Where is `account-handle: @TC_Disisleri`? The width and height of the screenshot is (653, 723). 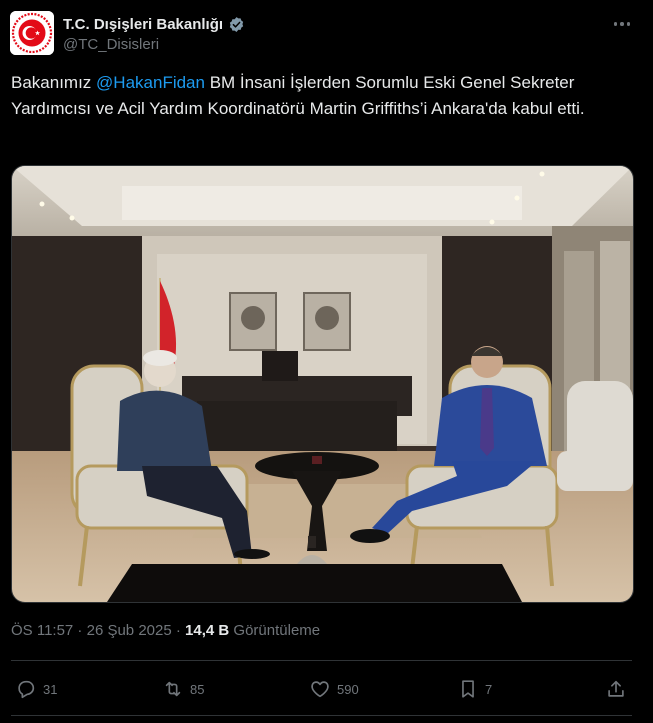 account-handle: @TC_Disisleri is located at coordinates (111, 44).